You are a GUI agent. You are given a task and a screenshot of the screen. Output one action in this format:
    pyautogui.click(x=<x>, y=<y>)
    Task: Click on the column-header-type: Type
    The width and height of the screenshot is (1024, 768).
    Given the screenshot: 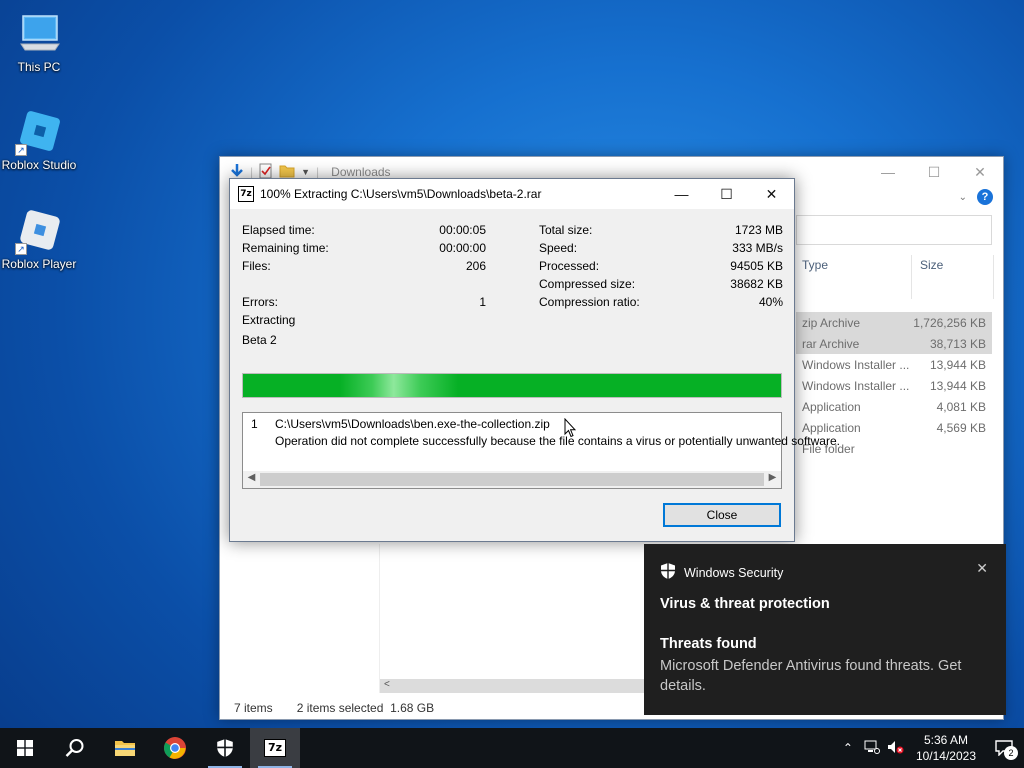 What is the action you would take?
    pyautogui.click(x=854, y=277)
    